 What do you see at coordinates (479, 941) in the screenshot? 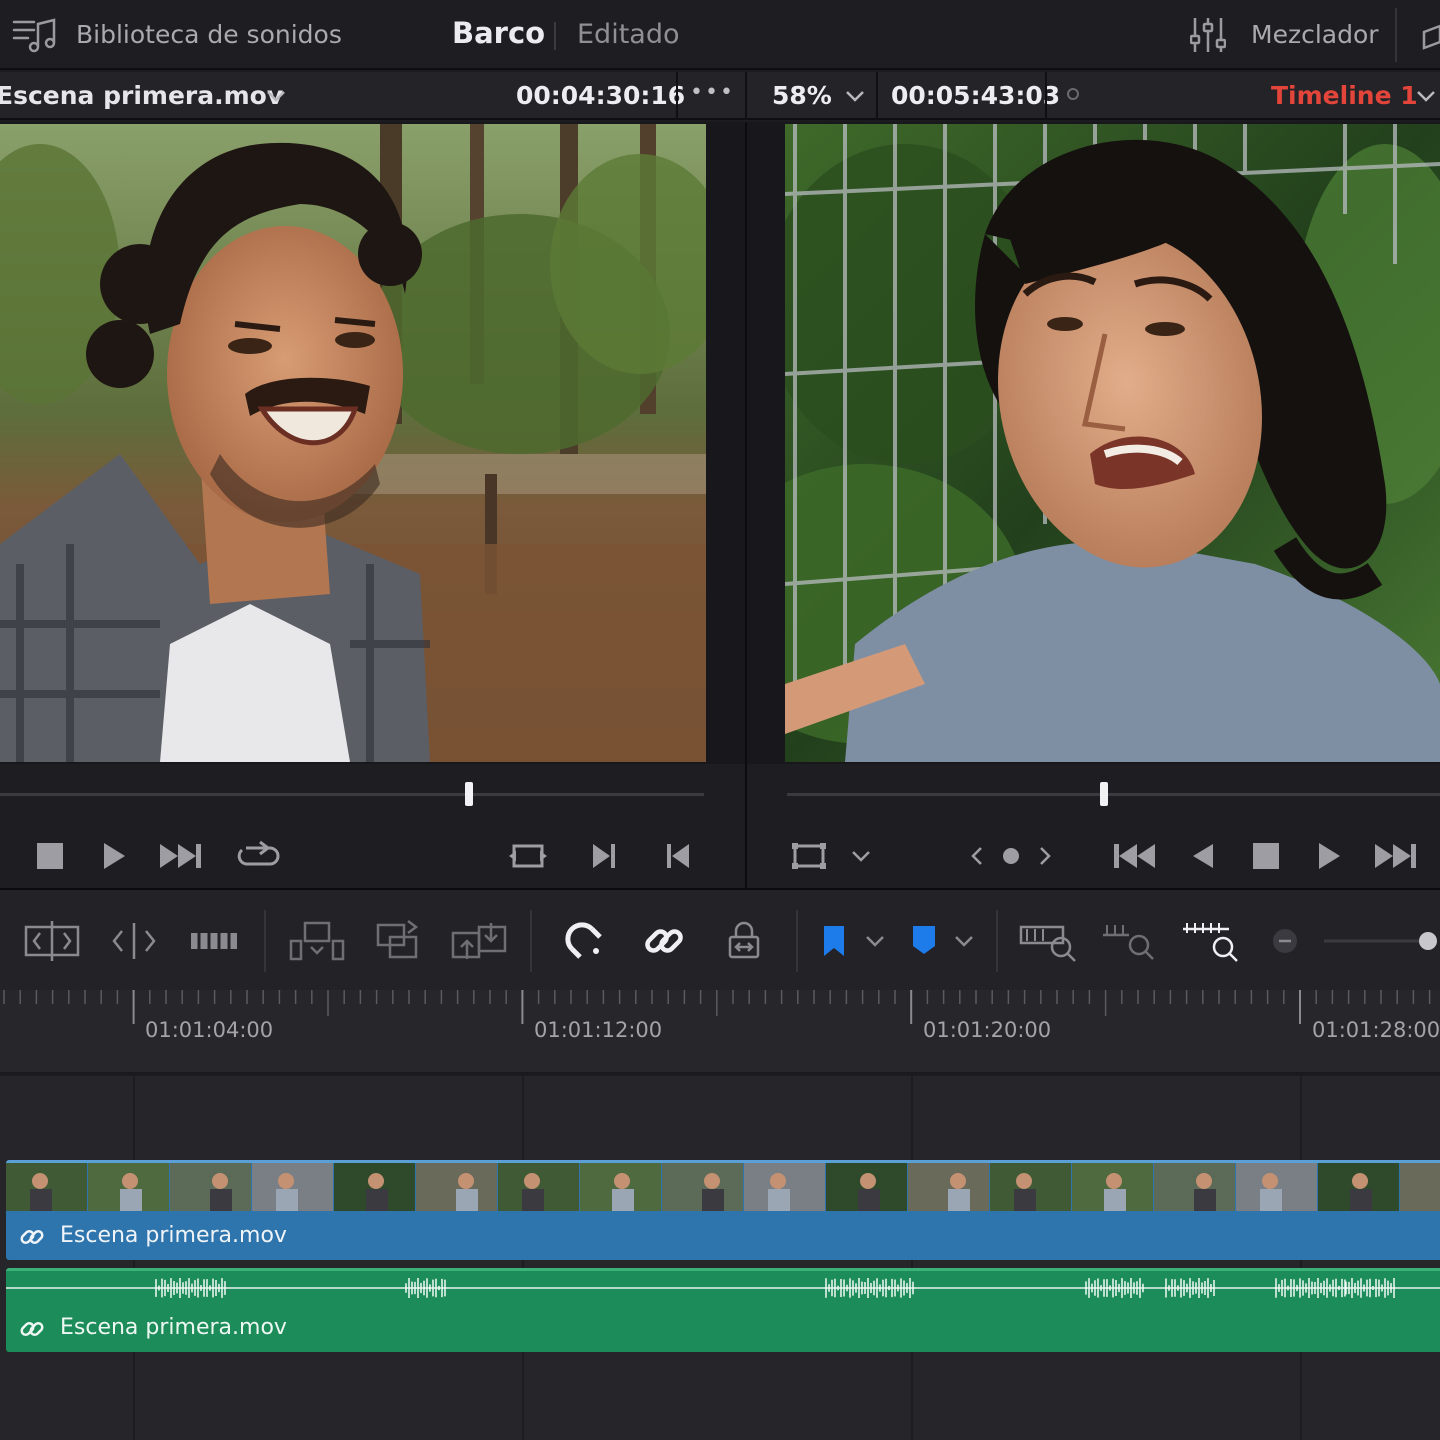
I see `replace-clip-button` at bounding box center [479, 941].